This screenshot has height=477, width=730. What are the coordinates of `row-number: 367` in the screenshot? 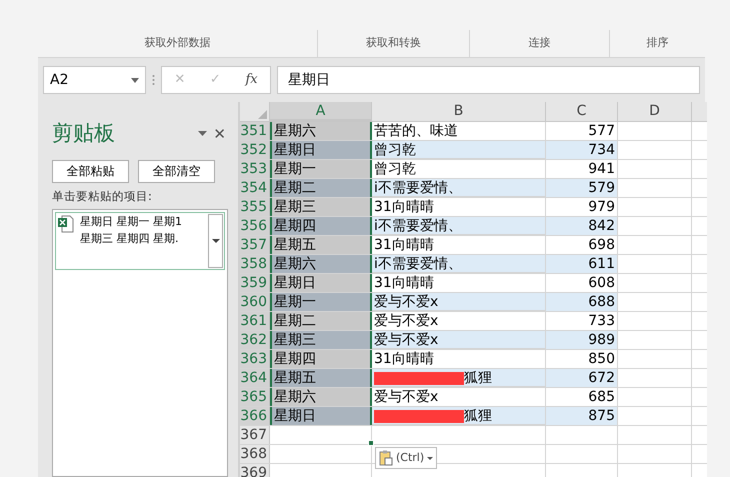 It's located at (255, 435).